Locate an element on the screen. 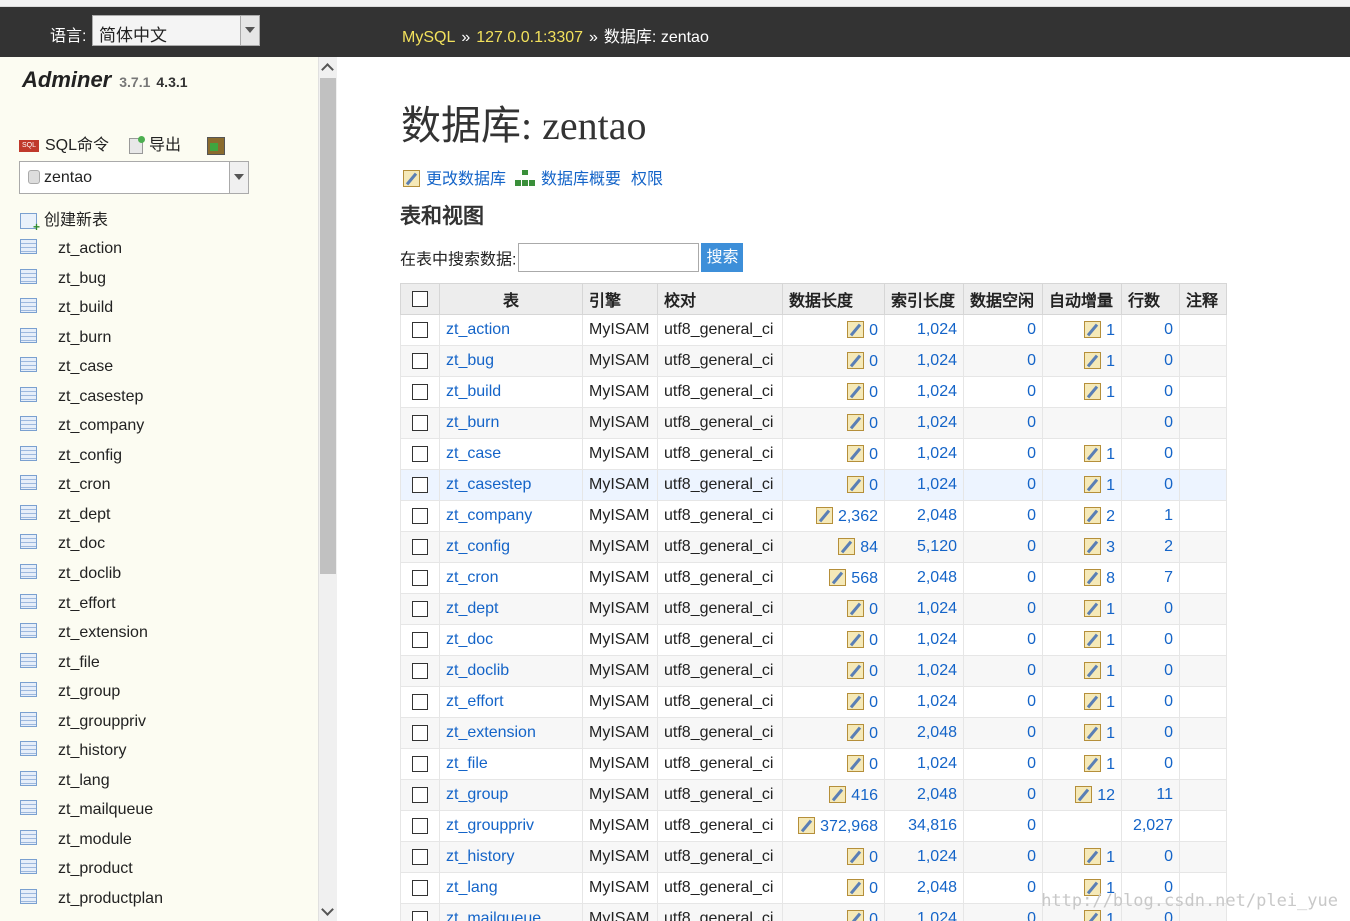  table-name-link: zt_burn is located at coordinates (472, 422).